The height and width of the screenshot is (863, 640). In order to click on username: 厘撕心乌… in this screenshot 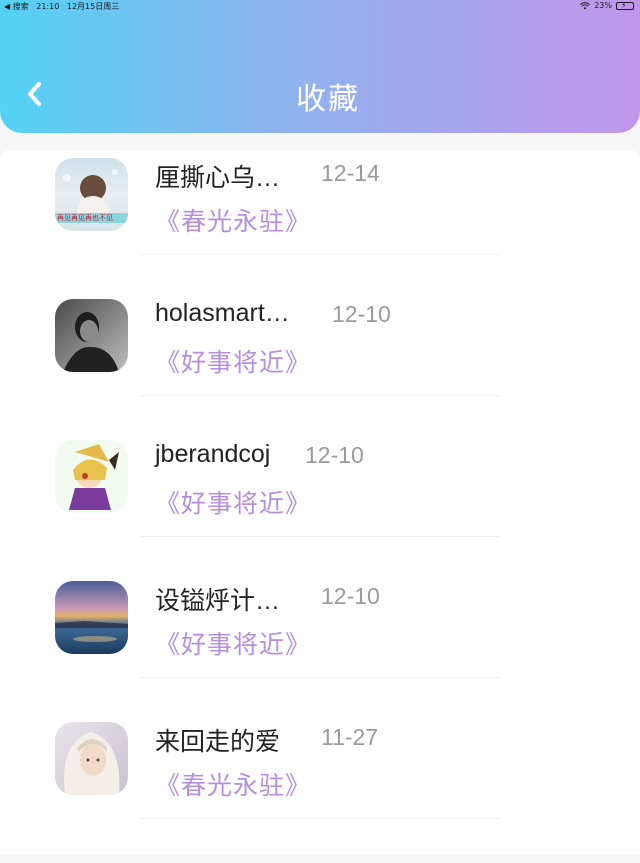, I will do `click(218, 178)`.